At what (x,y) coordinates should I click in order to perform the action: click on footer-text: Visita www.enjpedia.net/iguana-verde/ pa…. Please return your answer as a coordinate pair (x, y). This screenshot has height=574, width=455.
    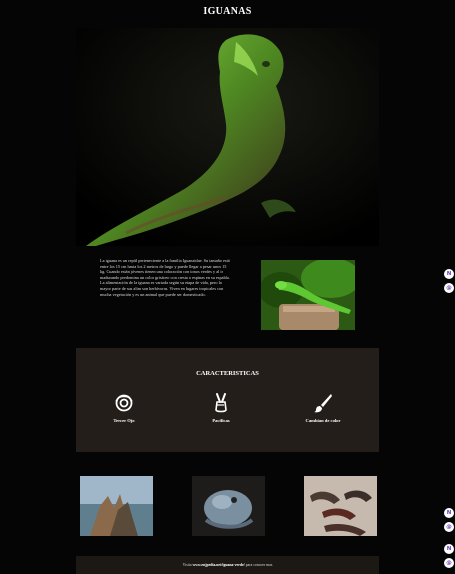
    Looking at the image, I should click on (227, 565).